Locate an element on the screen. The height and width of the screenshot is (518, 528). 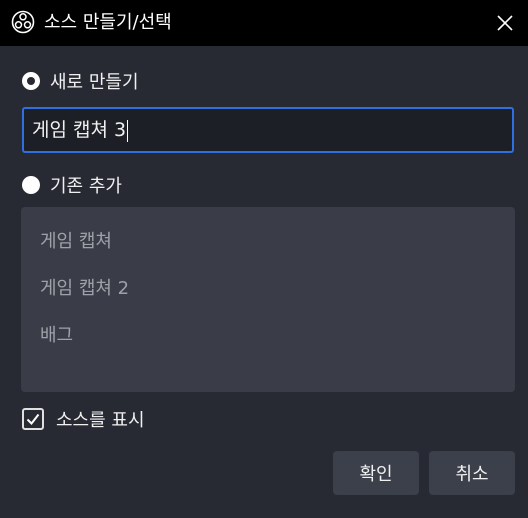
create-new-label: 새로 만들기 is located at coordinates (94, 82).